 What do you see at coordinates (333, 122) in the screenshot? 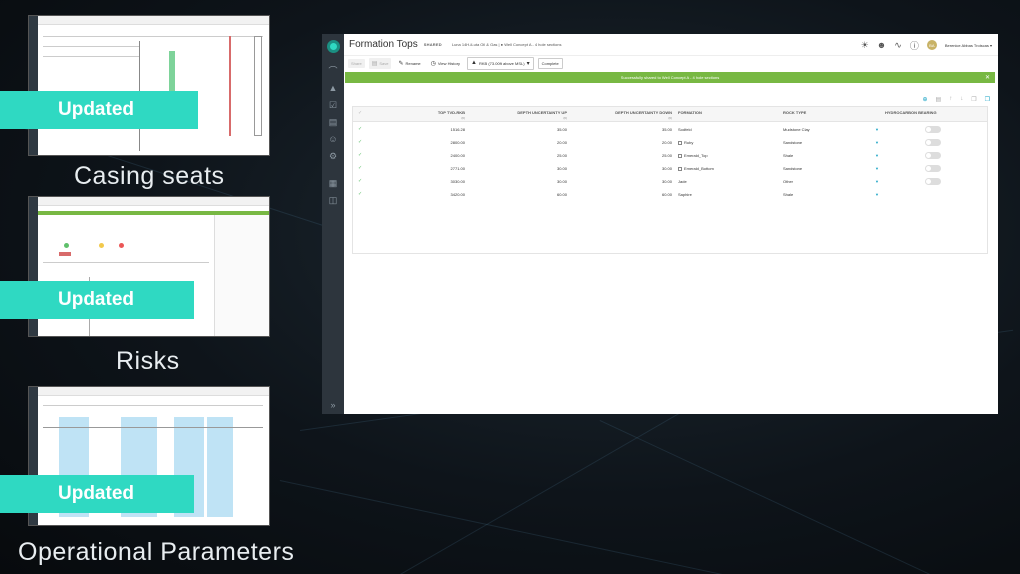
I see `document-icon: ▤` at bounding box center [333, 122].